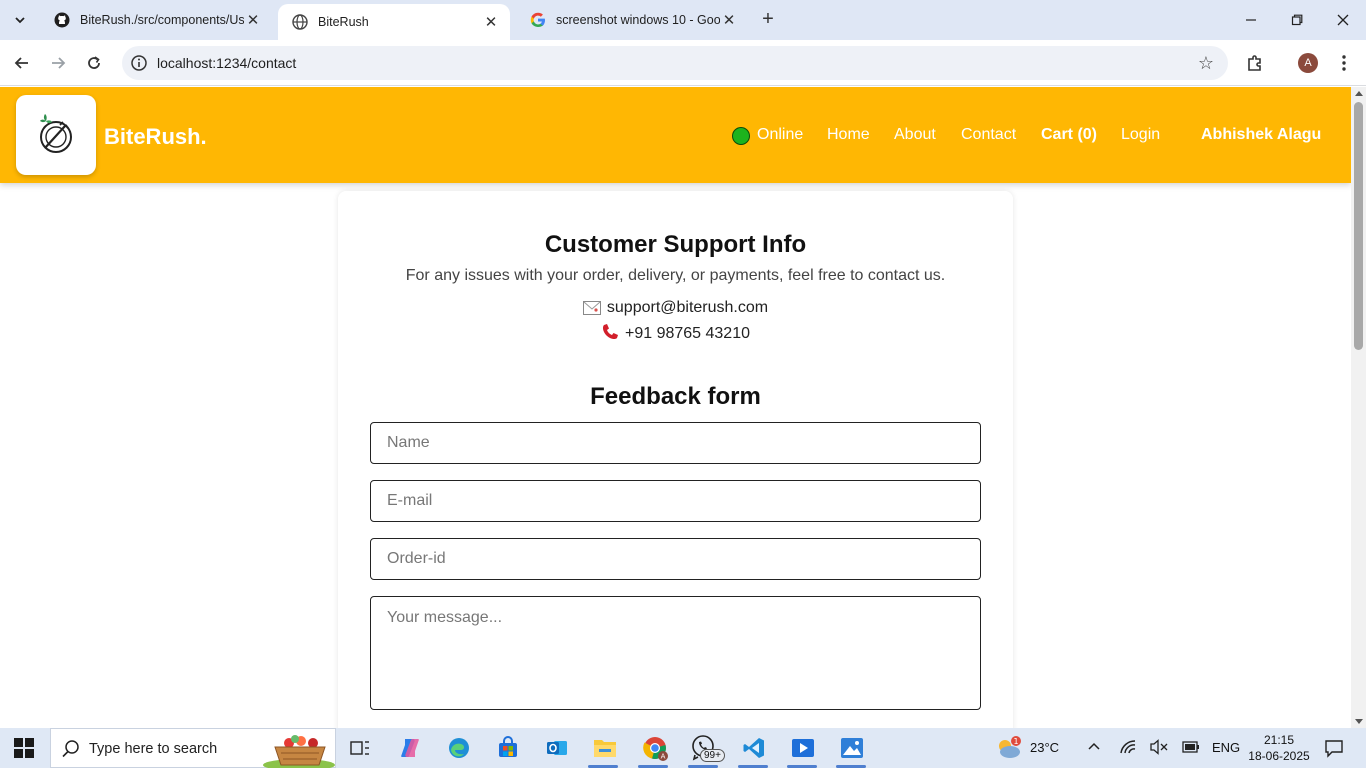 The image size is (1366, 768). Describe the element at coordinates (915, 135) in the screenshot. I see `nav-link-about: About` at that location.